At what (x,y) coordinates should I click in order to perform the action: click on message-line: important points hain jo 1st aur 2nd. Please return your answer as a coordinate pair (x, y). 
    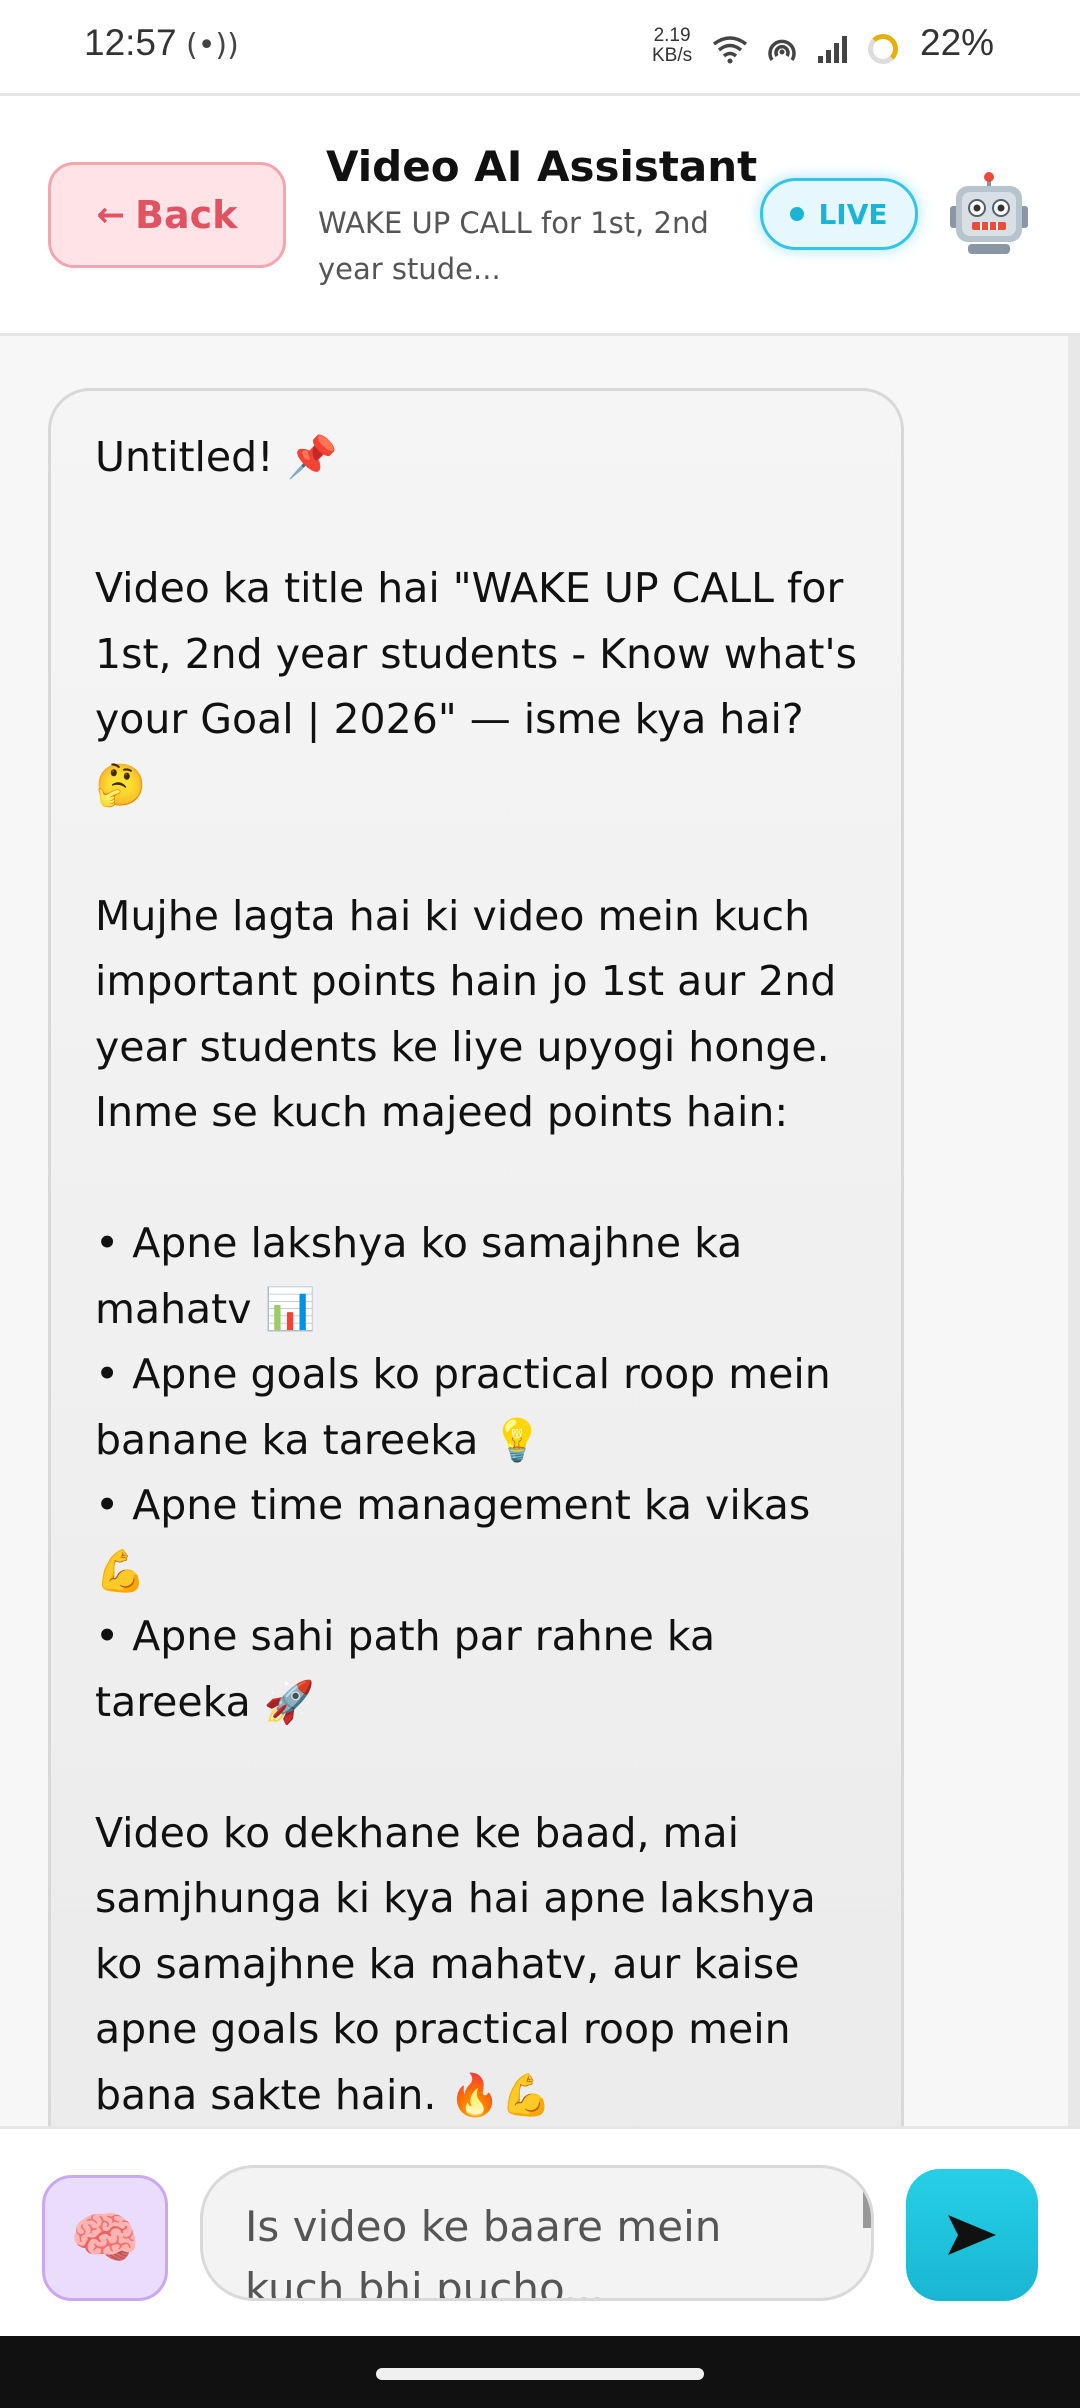
    Looking at the image, I should click on (466, 981).